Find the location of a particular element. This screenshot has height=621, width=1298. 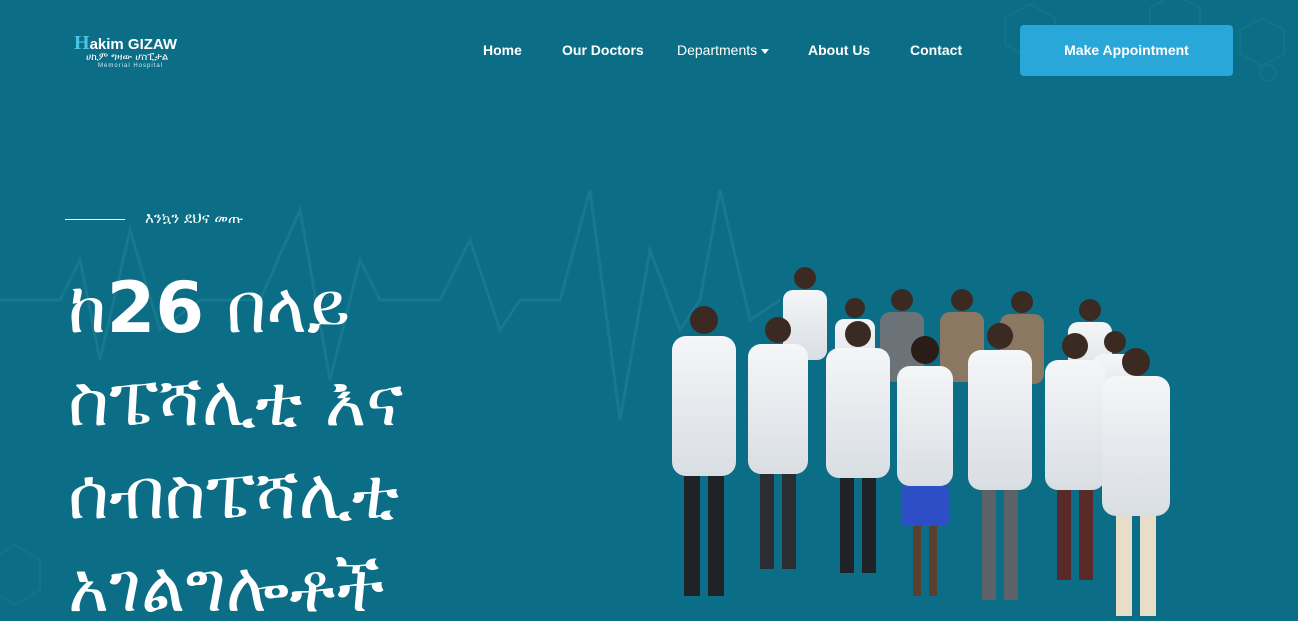

hero-eyebrow: እንኳን ደህና መጡ is located at coordinates (194, 218).